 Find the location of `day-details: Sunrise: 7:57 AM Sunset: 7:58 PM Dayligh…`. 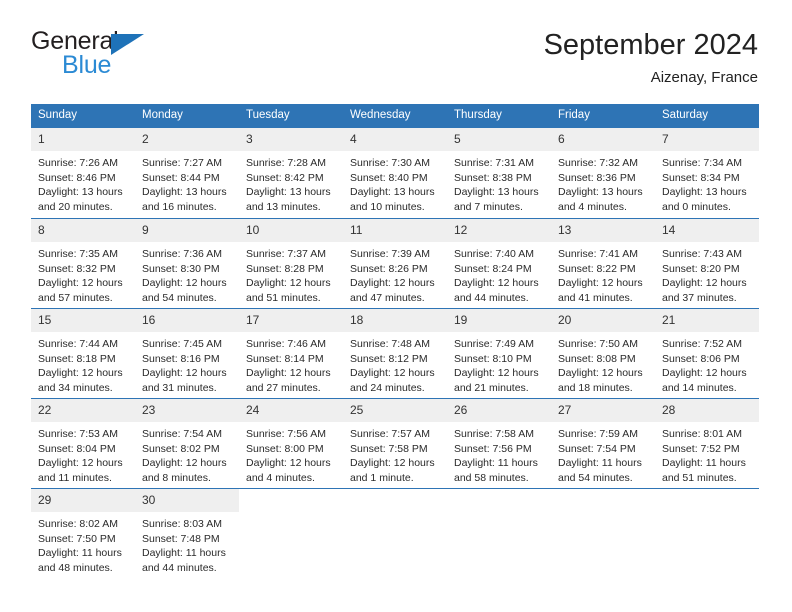

day-details: Sunrise: 7:57 AM Sunset: 7:58 PM Dayligh… is located at coordinates (395, 453).